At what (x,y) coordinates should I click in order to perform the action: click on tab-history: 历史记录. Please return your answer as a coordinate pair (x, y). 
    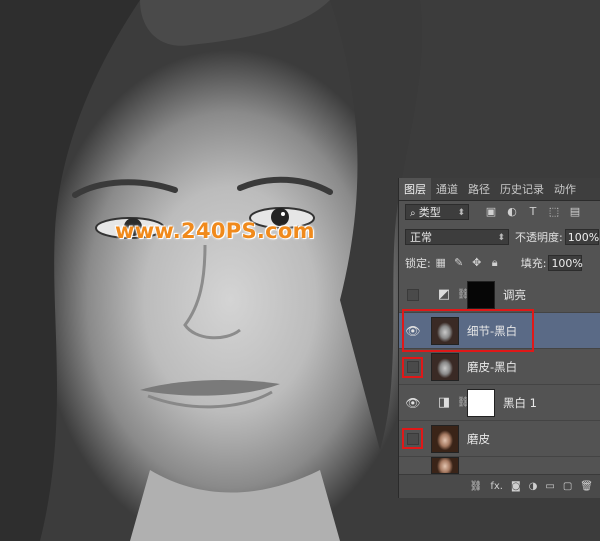
    Looking at the image, I should click on (522, 189).